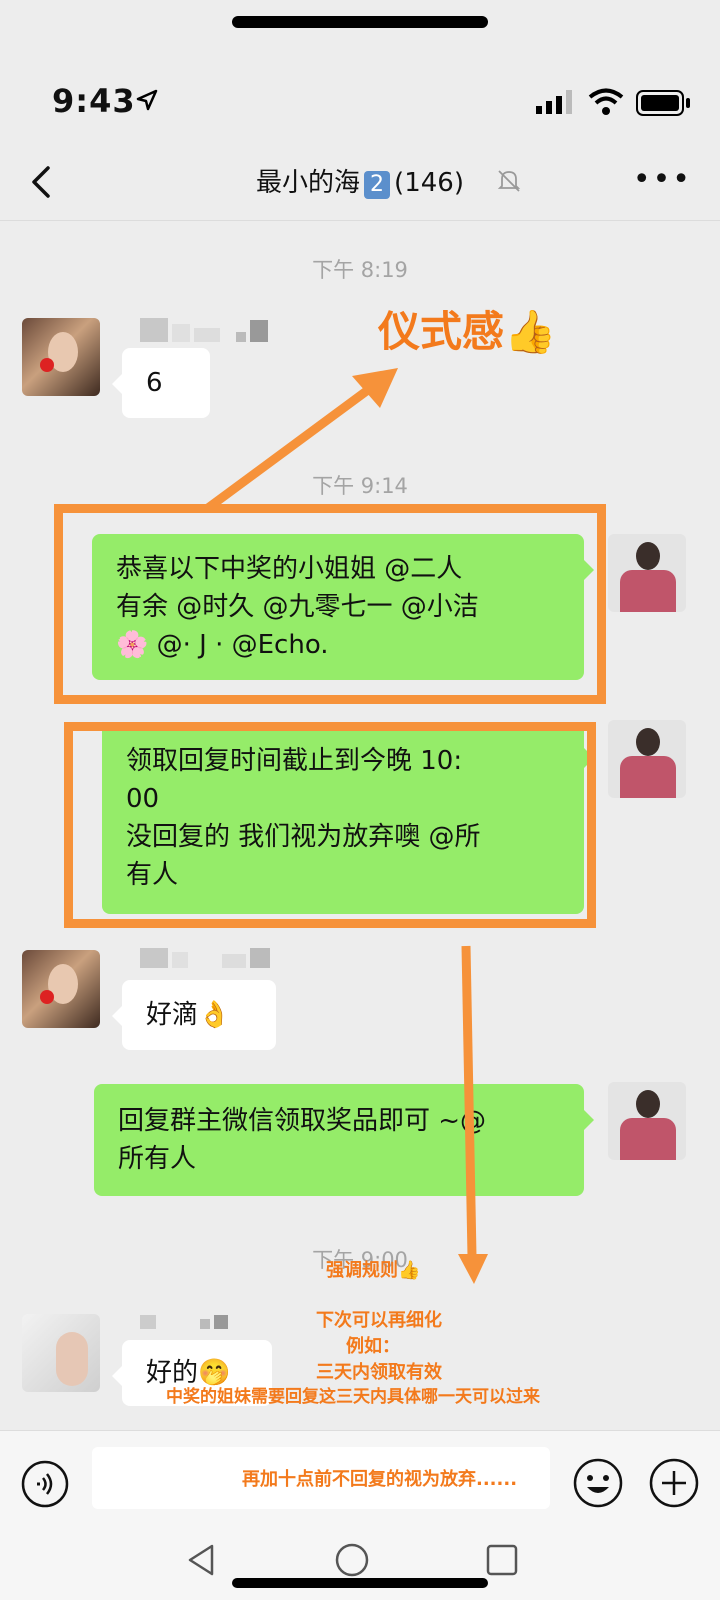 The width and height of the screenshot is (720, 1600). I want to click on emoji-icon, so click(598, 1483).